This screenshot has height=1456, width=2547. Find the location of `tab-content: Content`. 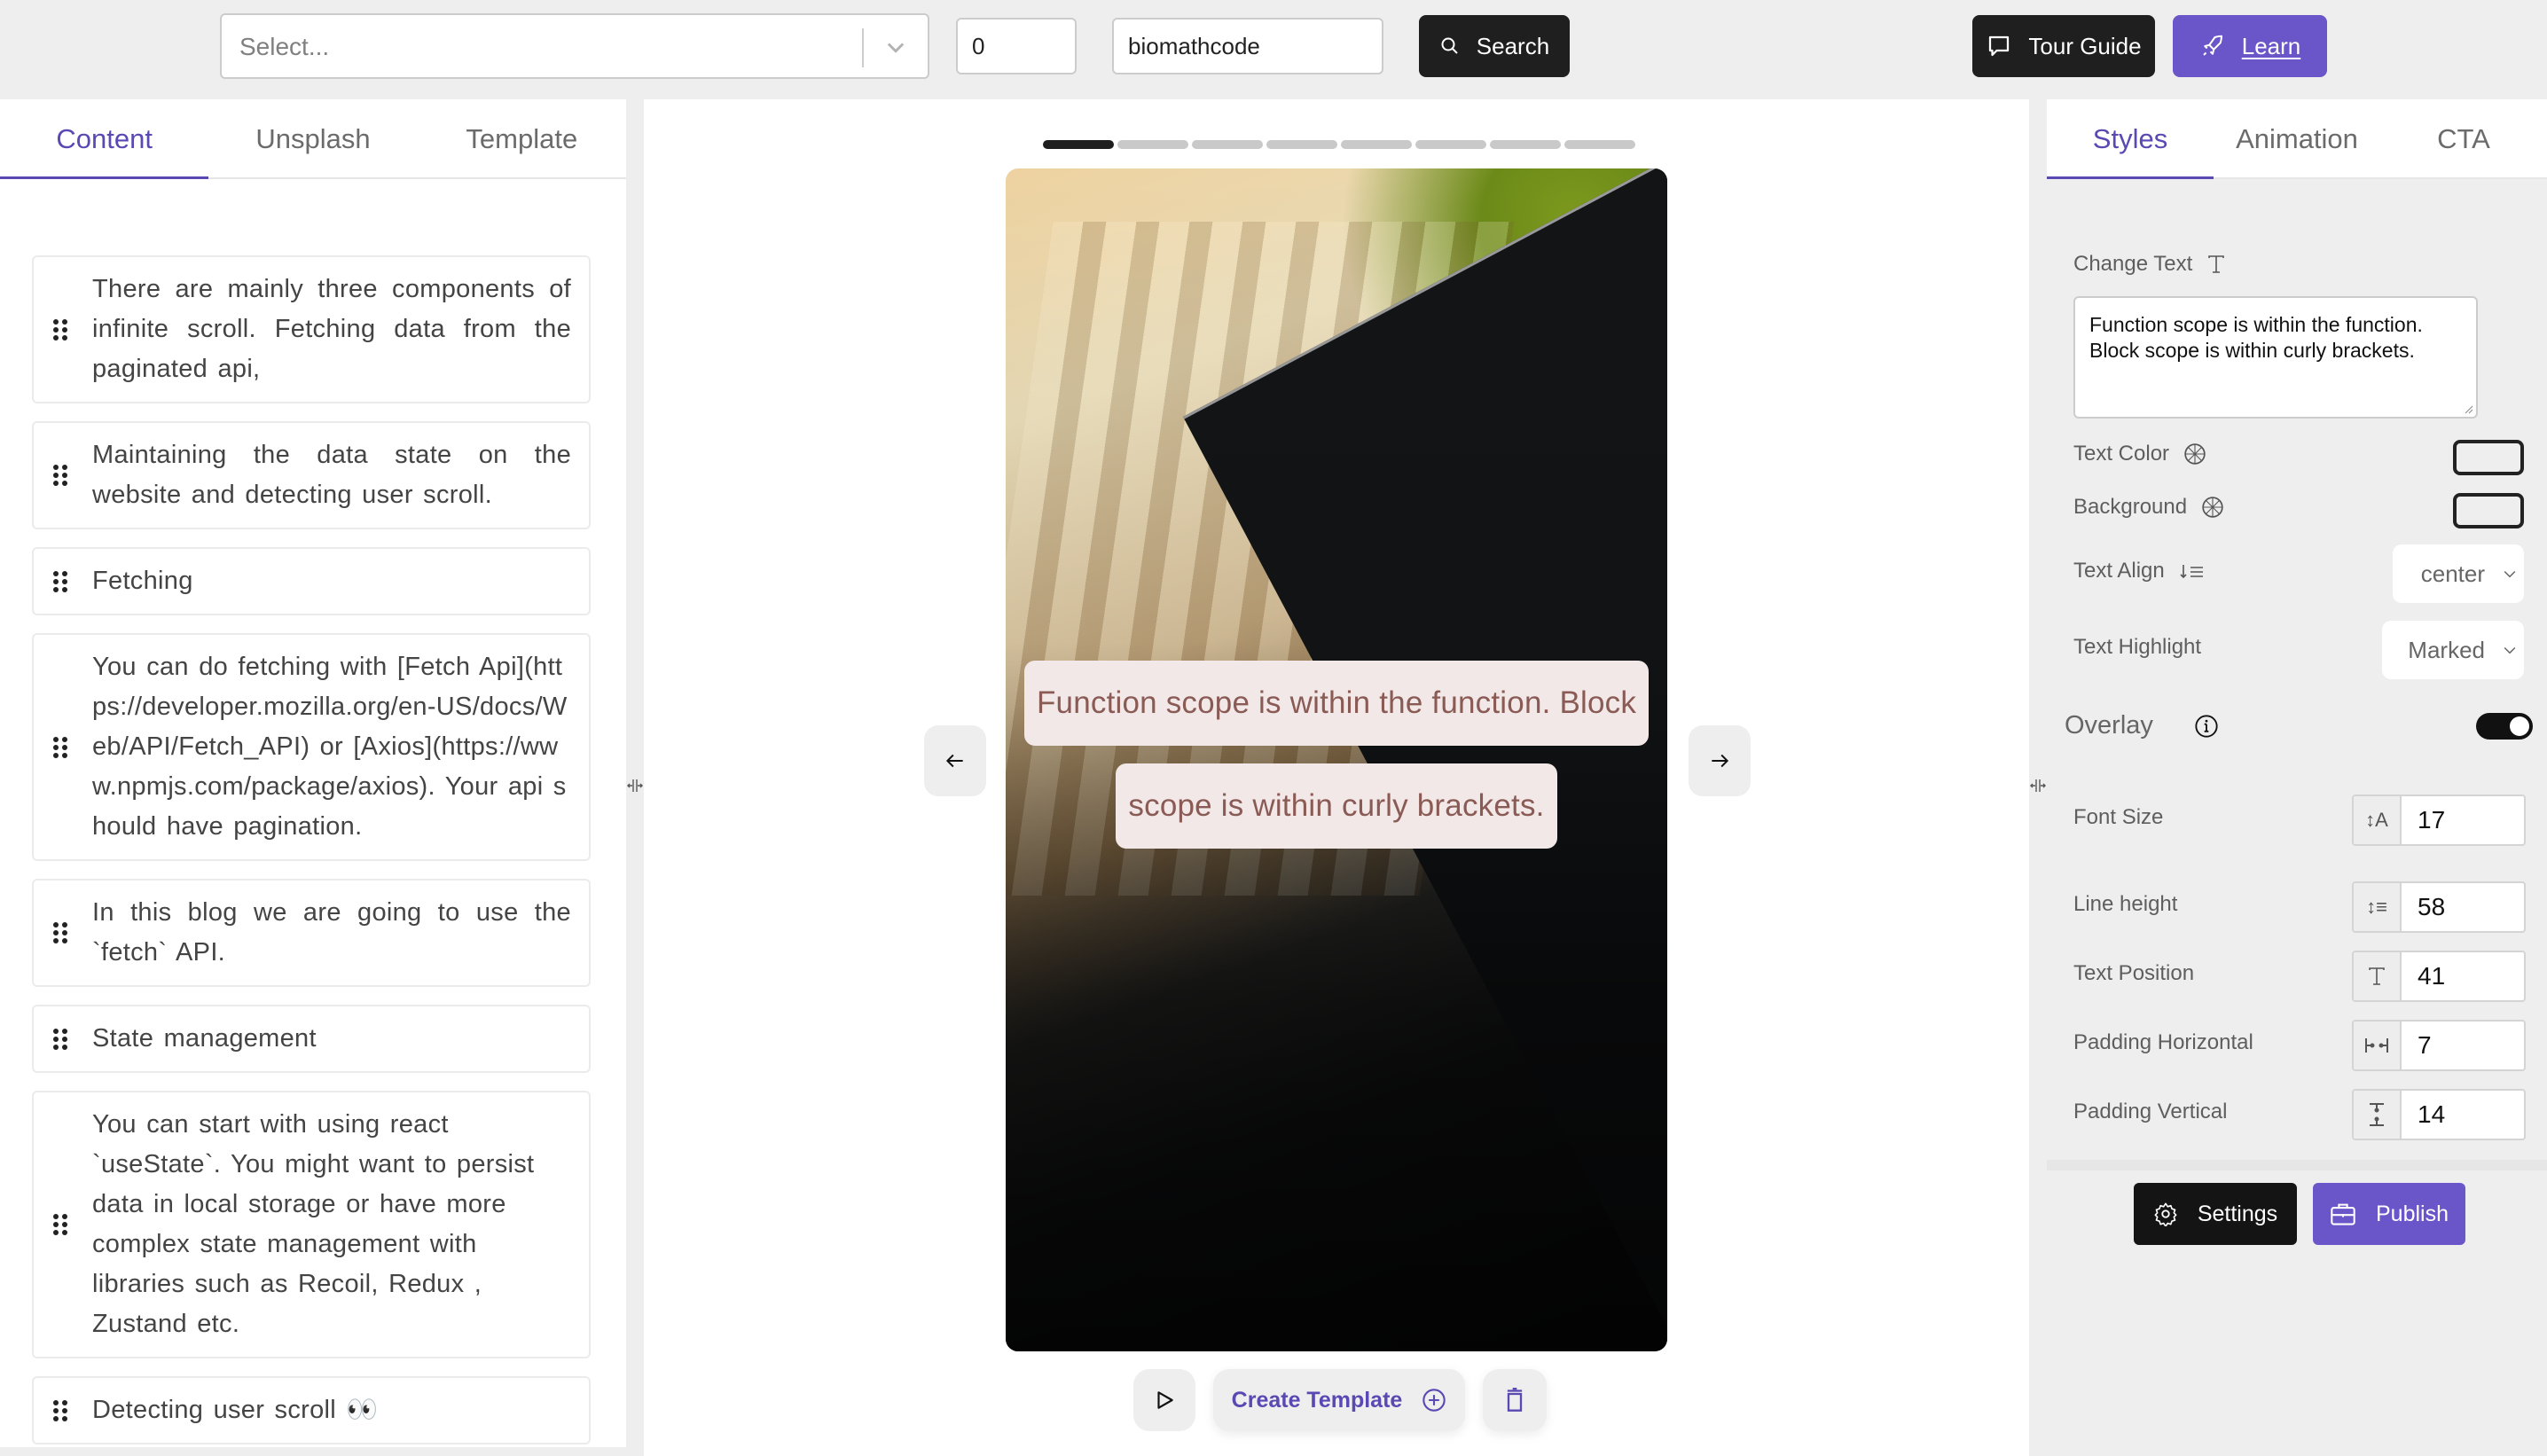

tab-content: Content is located at coordinates (104, 139).